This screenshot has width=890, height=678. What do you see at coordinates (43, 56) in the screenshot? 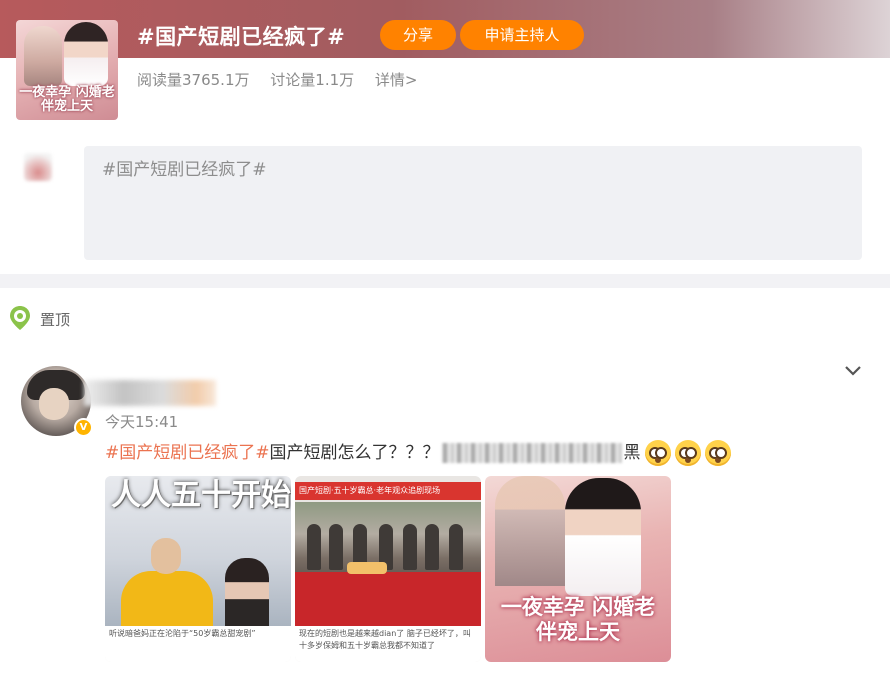
I see `cover-figure-man` at bounding box center [43, 56].